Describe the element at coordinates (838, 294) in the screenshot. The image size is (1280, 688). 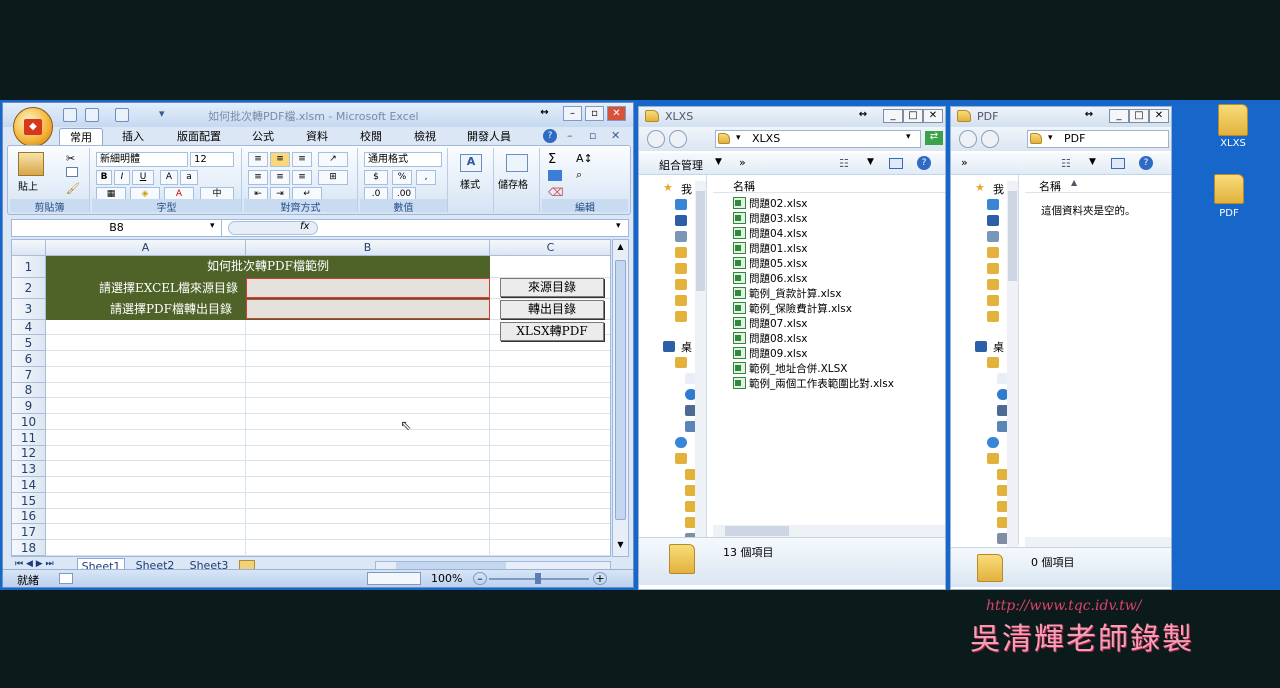
I see `file-item: 範例_貨款計算.xlsx` at that location.